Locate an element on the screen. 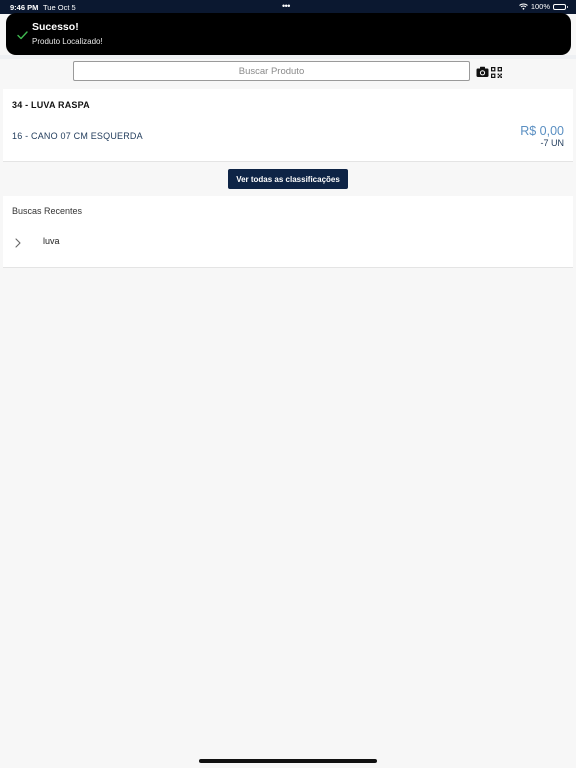  battery-icon is located at coordinates (560, 6).